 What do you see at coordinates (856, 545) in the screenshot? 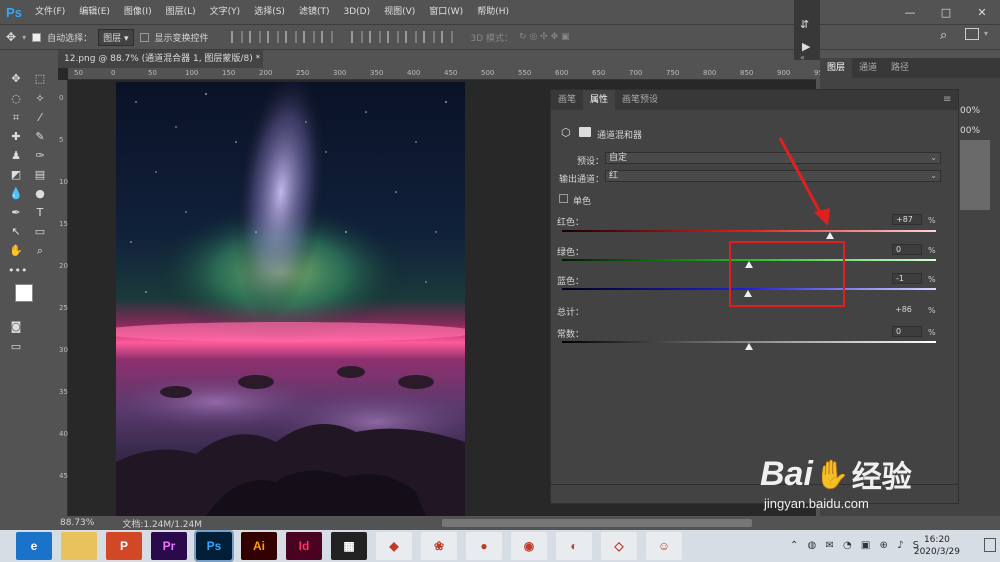
I see `tray-icons: ⌃ ◍ ✉ ◔ ▣ ⊕ ♪ S` at bounding box center [856, 545].